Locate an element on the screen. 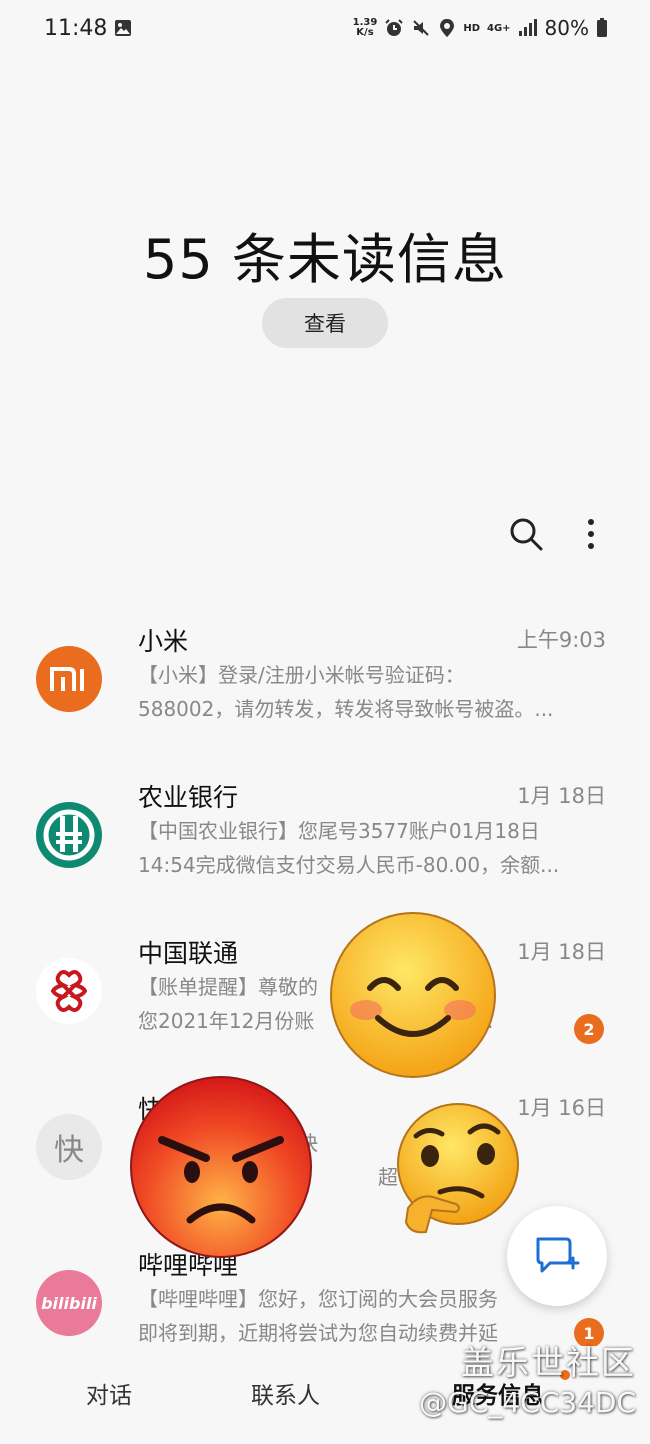 This screenshot has width=650, height=1444. preview-line: 【小米】登录/注册小米帐号验证码： is located at coordinates (301, 675).